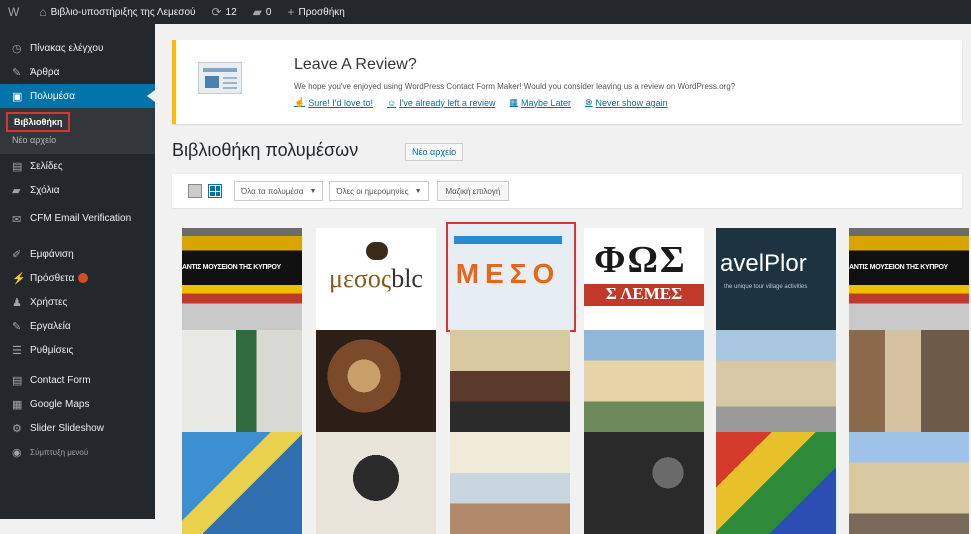 This screenshot has height=534, width=971. I want to click on settings-icon: ☰, so click(17, 350).